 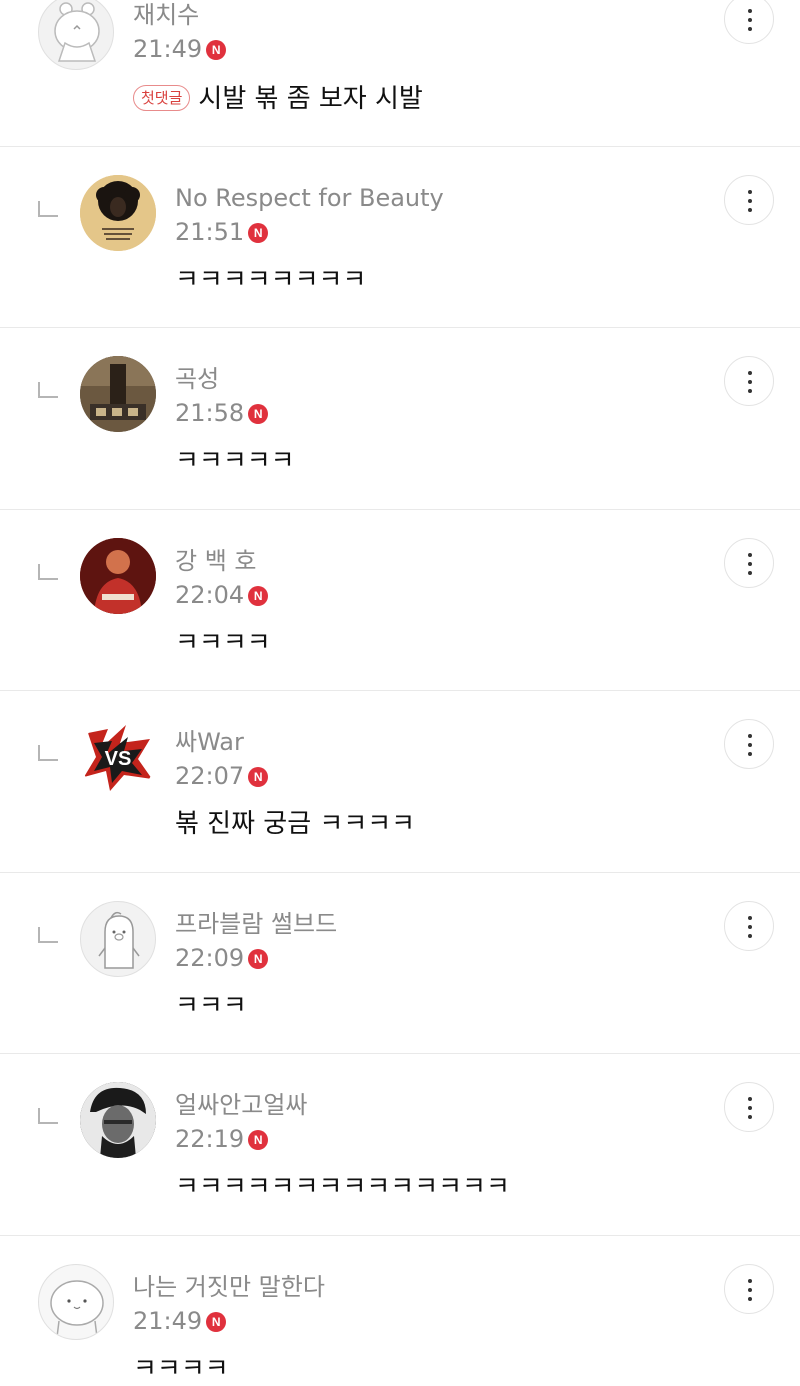 I want to click on photo-avatar-icon, so click(x=118, y=394).